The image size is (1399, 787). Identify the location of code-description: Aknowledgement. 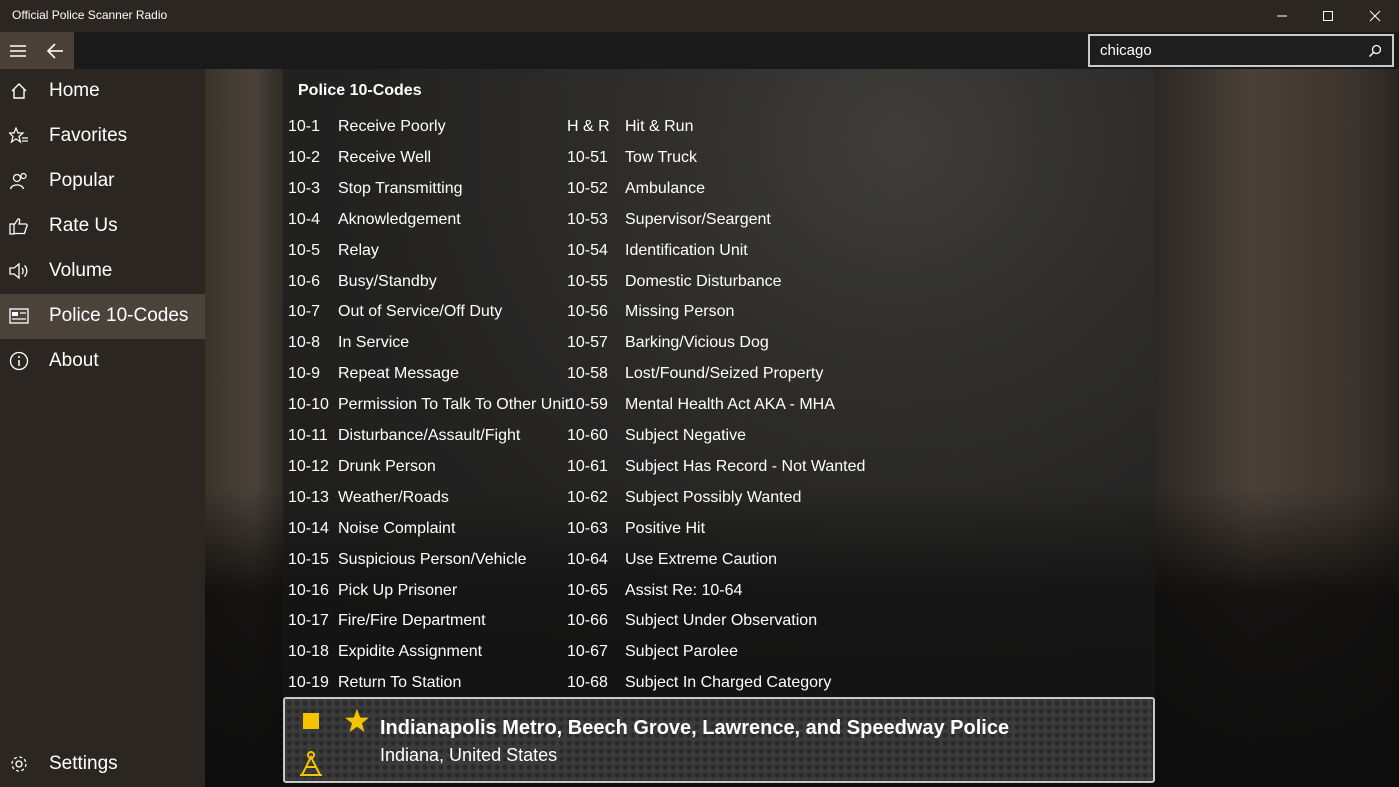
(399, 219).